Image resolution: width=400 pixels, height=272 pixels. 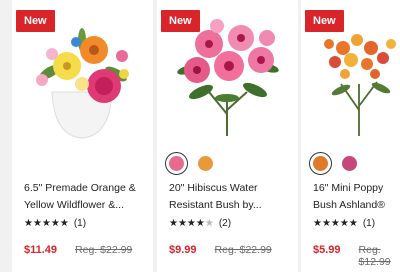 I want to click on product-rating: ★★★★★ (2), so click(x=200, y=223).